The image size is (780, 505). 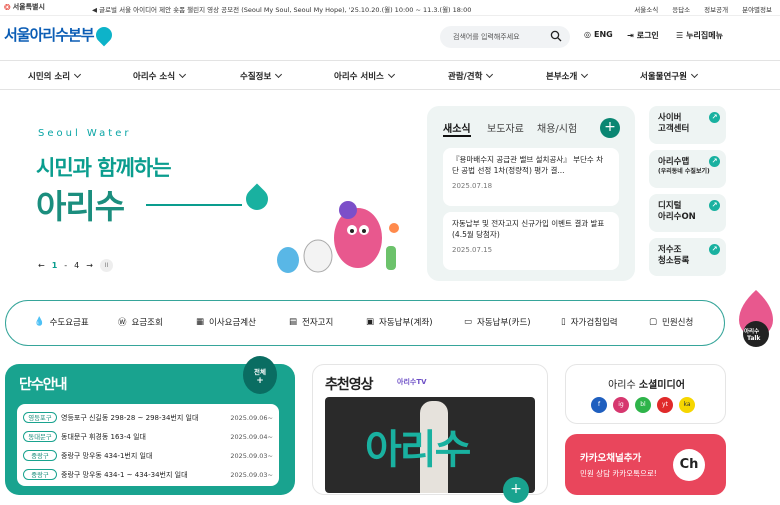 I want to click on mascot-illustration, so click(x=338, y=237).